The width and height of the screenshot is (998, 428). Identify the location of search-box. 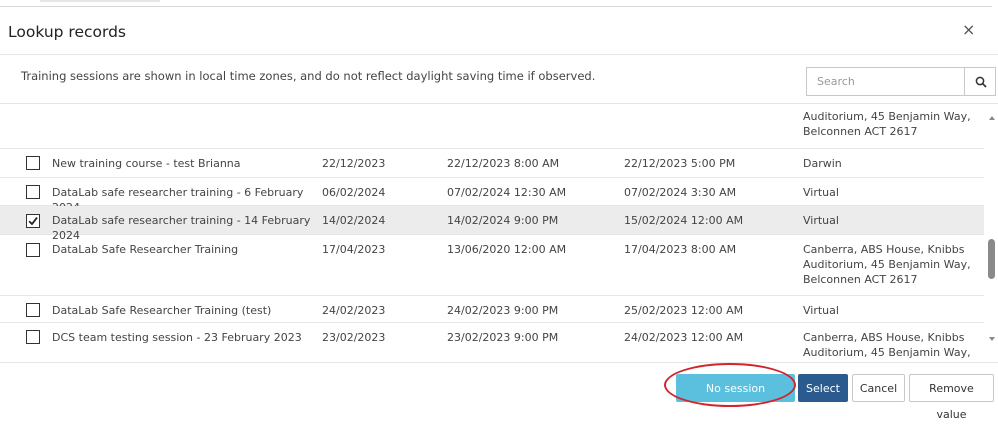
(901, 81).